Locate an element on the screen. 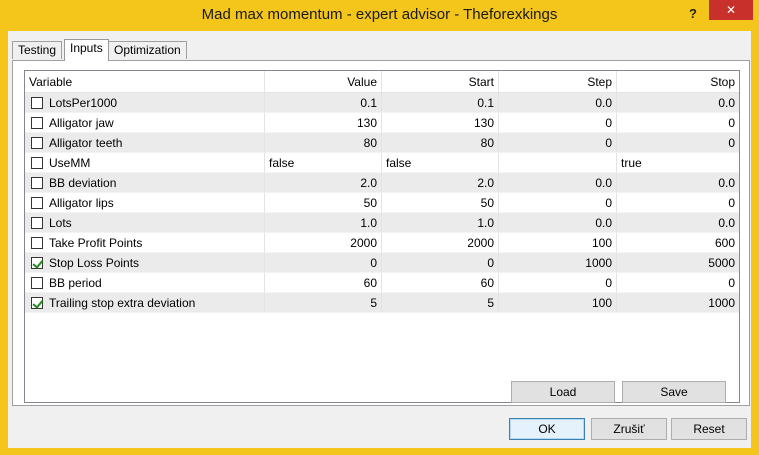 Image resolution: width=759 pixels, height=455 pixels. variable-cell: BB deviation is located at coordinates (145, 182).